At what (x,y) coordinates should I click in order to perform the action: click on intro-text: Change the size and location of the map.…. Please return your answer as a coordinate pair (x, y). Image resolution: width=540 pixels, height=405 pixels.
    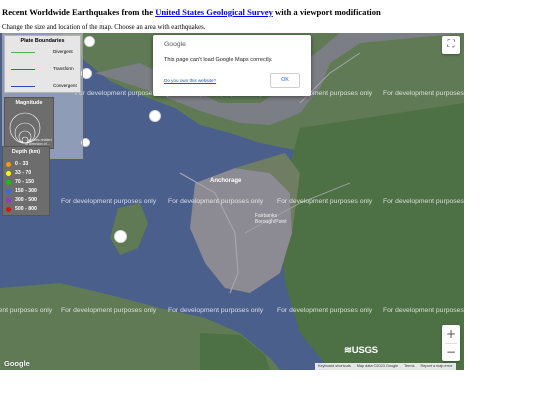
    Looking at the image, I should click on (104, 27).